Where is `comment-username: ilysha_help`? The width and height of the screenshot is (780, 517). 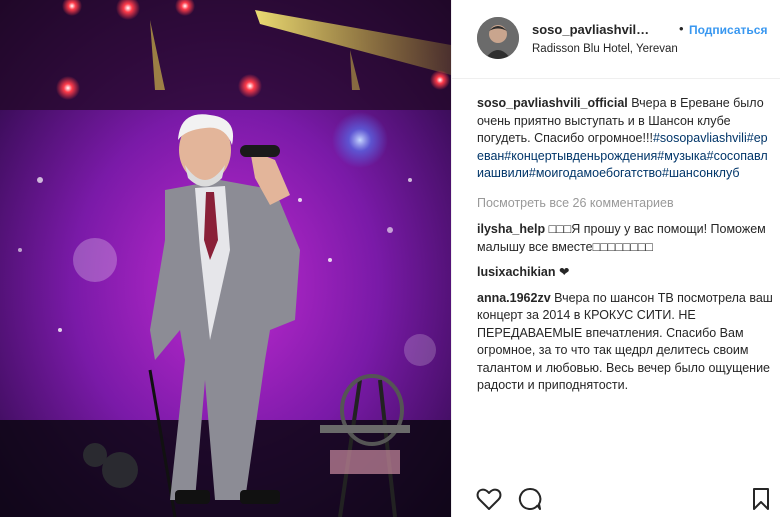 comment-username: ilysha_help is located at coordinates (511, 229).